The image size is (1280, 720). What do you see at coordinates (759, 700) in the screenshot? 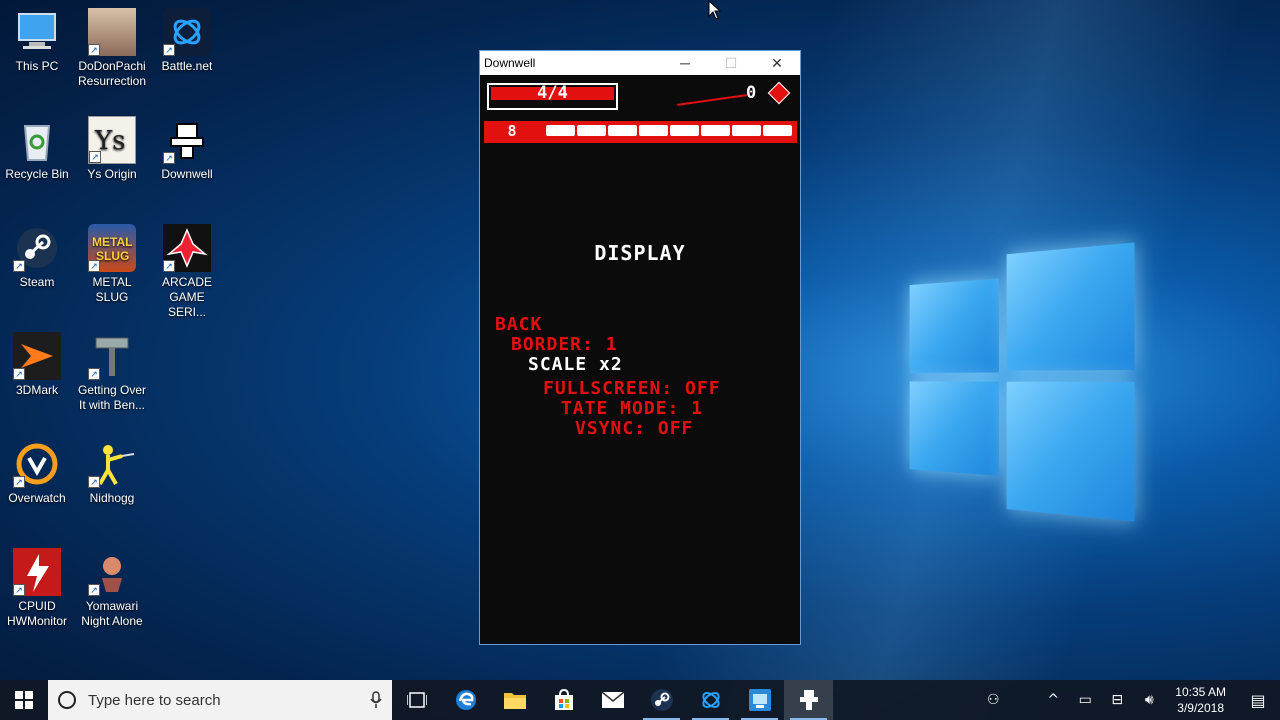
I see `app-icon` at bounding box center [759, 700].